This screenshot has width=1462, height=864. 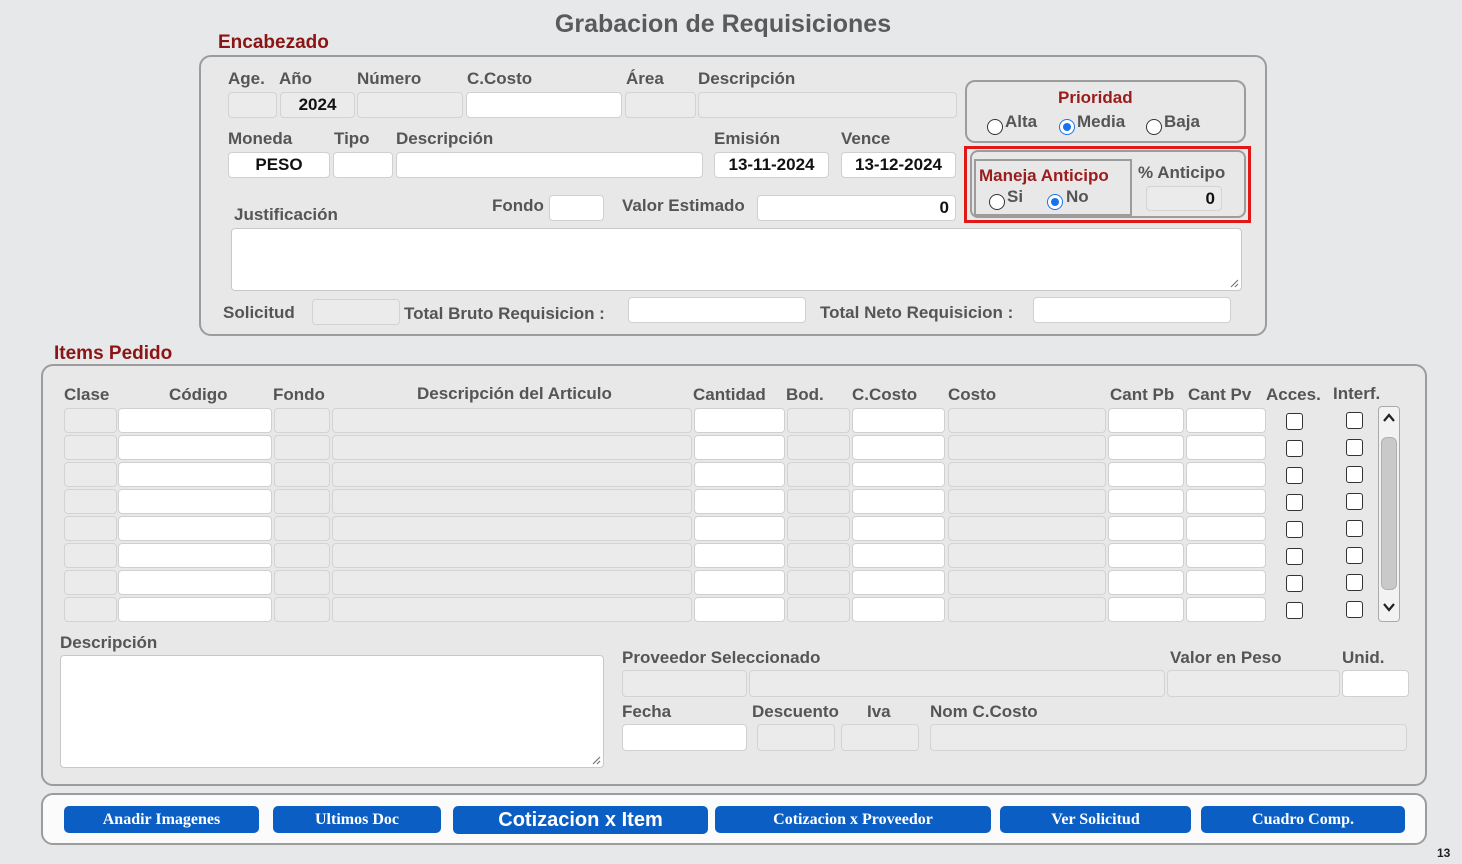 I want to click on descripcion-field, so click(x=827, y=105).